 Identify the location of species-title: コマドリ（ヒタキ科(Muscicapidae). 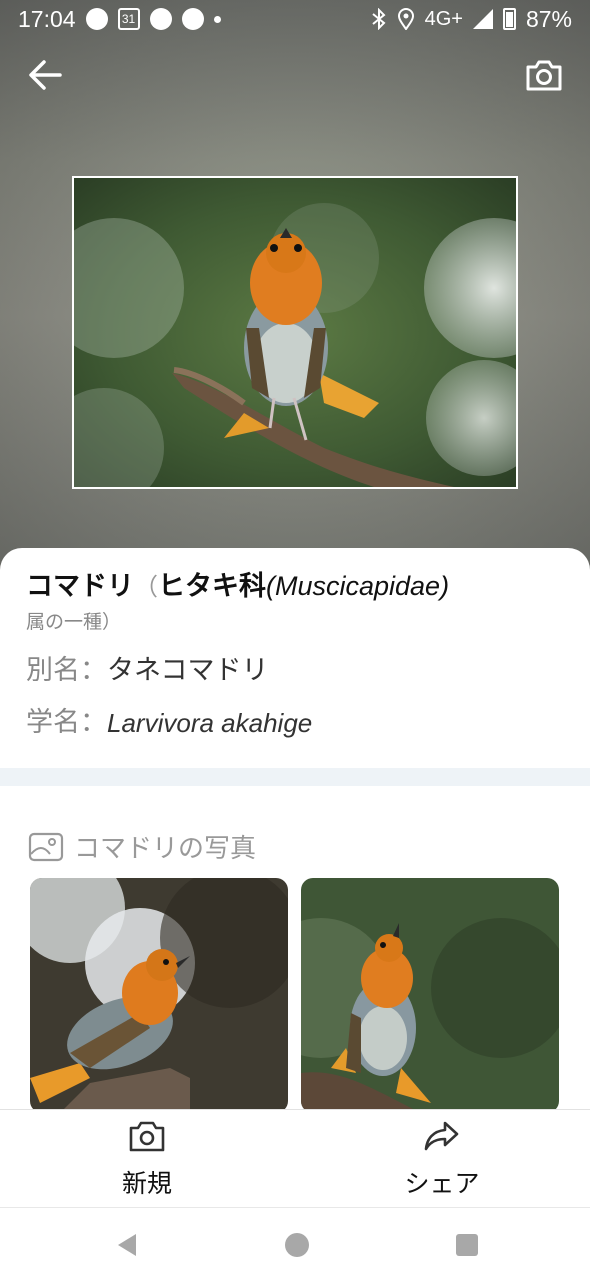
(295, 586).